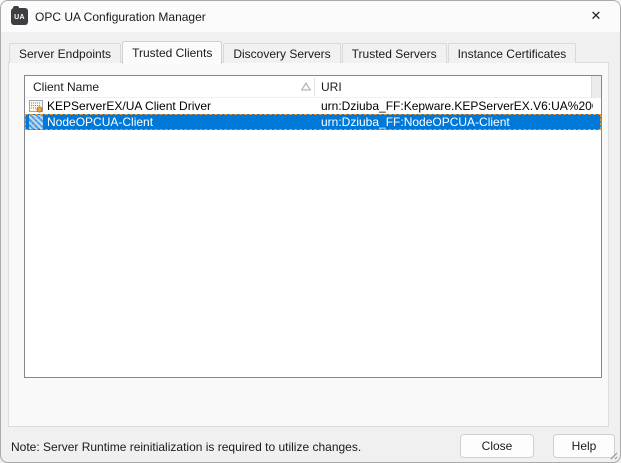  I want to click on client-name-cell: NodeOPCUA-Client, so click(100, 122).